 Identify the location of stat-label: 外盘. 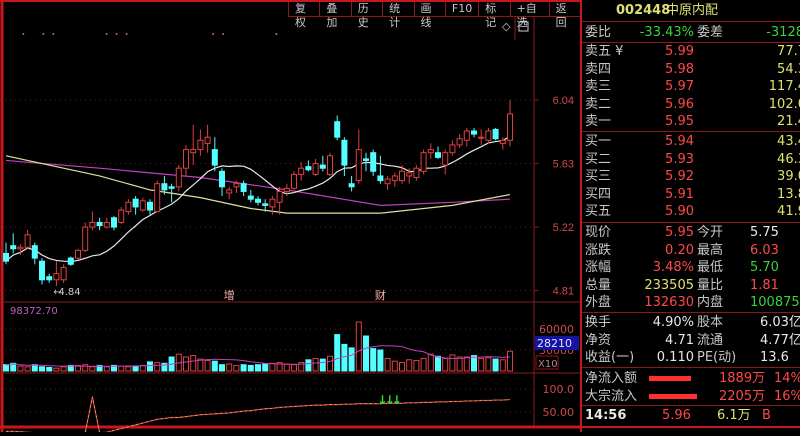
(598, 302).